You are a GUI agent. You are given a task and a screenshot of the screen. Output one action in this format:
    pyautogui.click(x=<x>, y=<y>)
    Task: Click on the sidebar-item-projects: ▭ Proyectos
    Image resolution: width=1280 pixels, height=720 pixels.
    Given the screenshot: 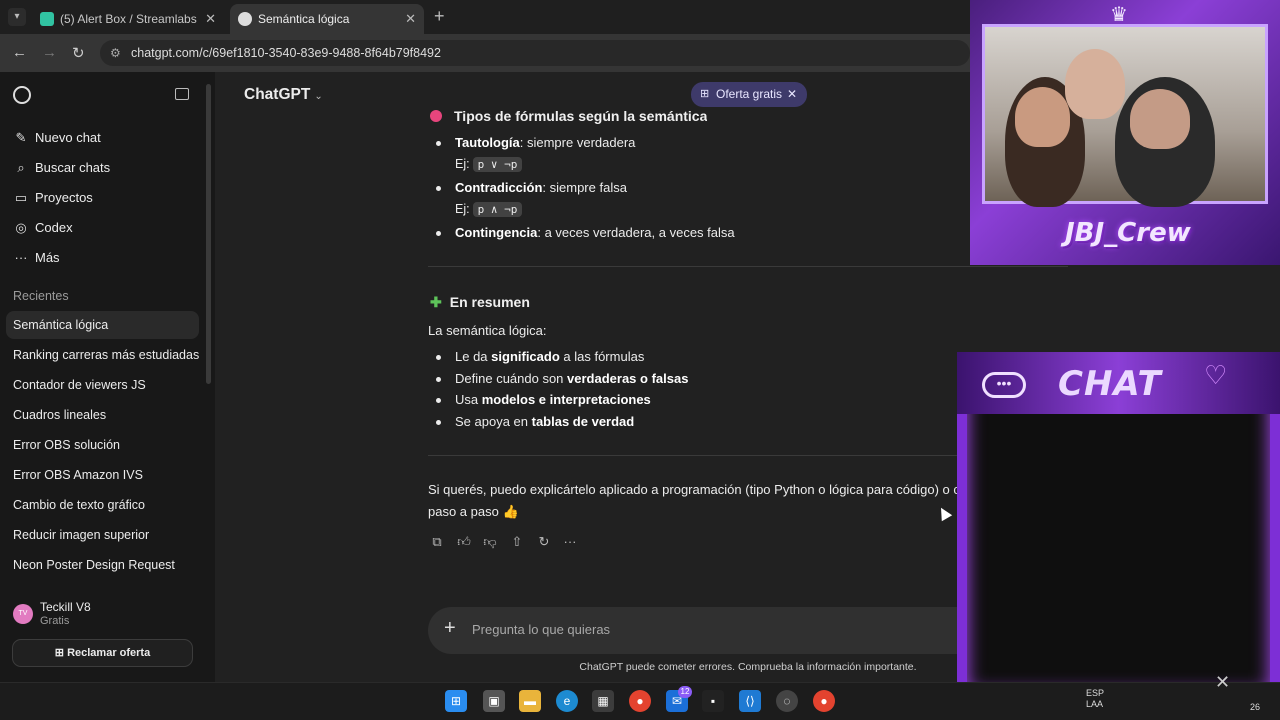 What is the action you would take?
    pyautogui.click(x=53, y=198)
    